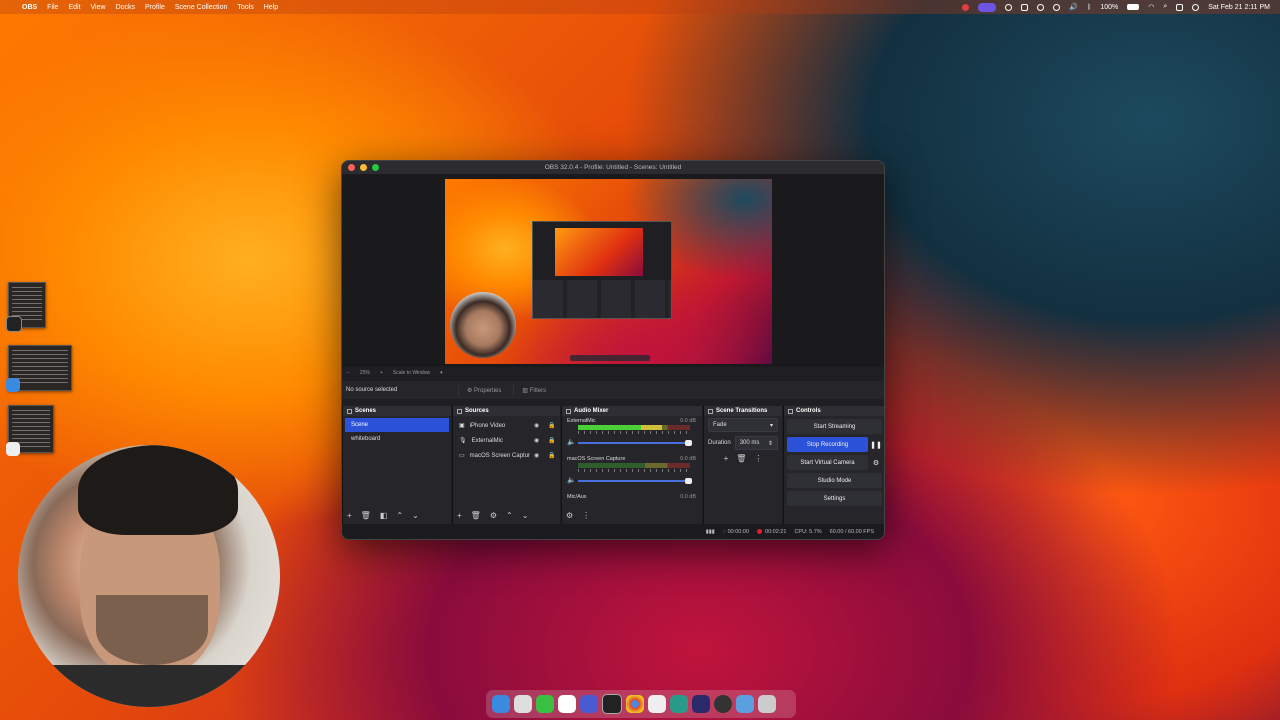  I want to click on add-source-icon: +, so click(459, 515).